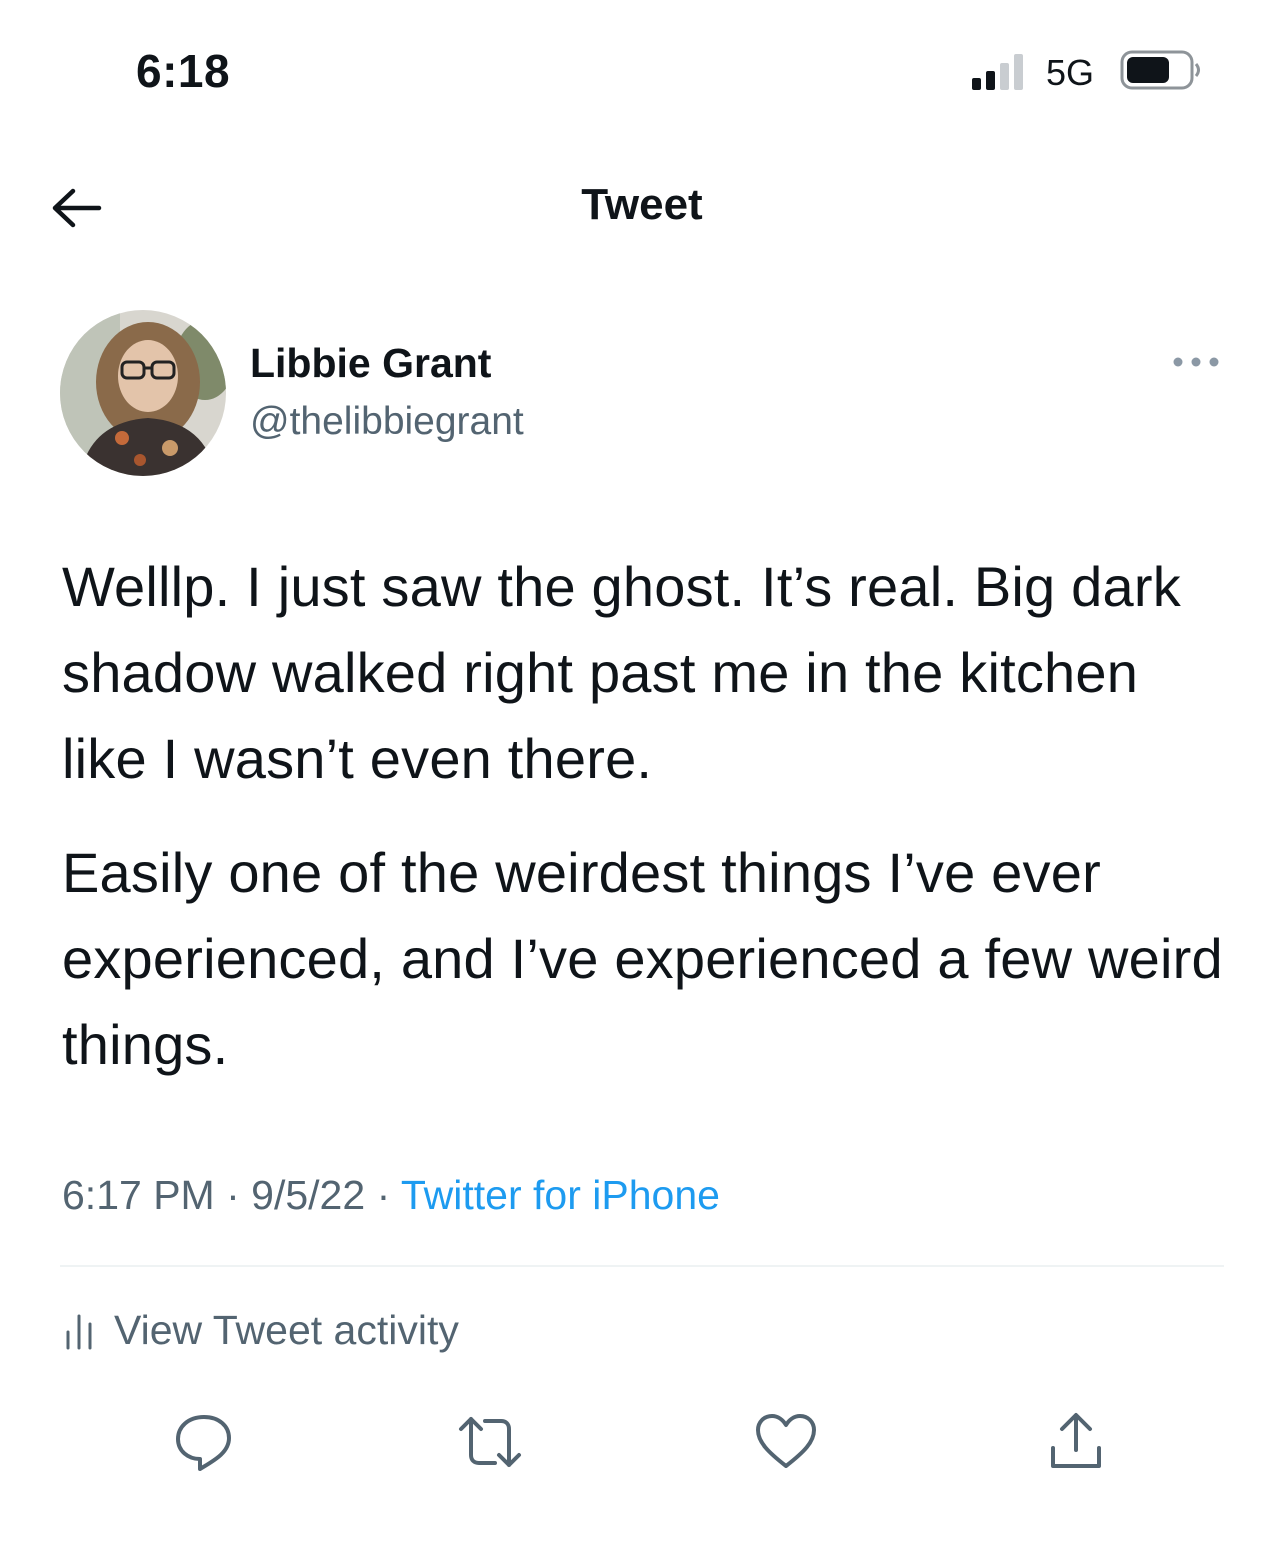  Describe the element at coordinates (183, 71) in the screenshot. I see `status-time: 6:18` at that location.